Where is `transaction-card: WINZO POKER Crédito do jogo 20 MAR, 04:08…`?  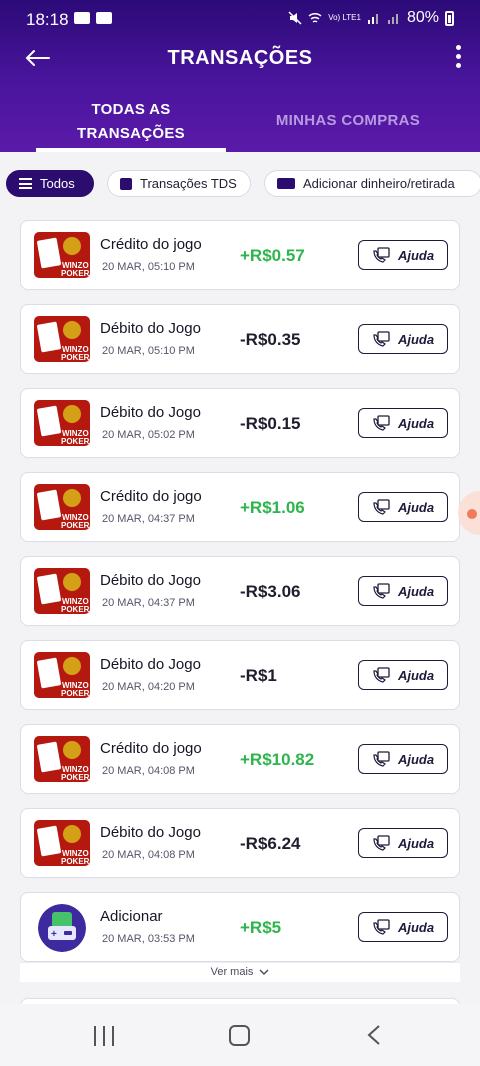 transaction-card: WINZO POKER Crédito do jogo 20 MAR, 04:08… is located at coordinates (240, 759).